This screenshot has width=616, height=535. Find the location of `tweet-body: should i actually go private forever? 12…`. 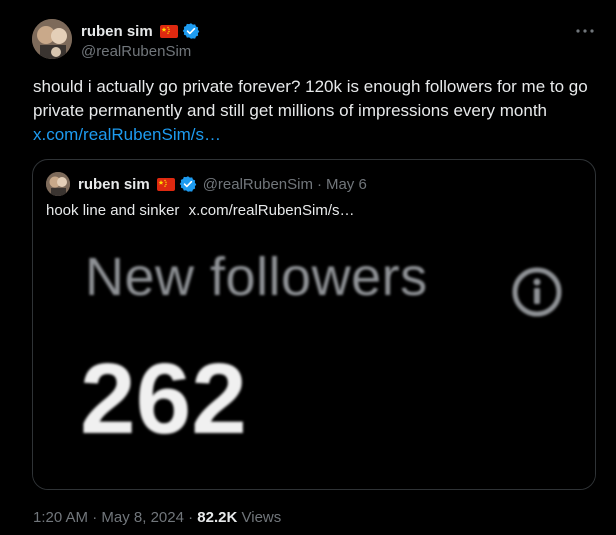

tweet-body: should i actually go private forever? 12… is located at coordinates (310, 98).